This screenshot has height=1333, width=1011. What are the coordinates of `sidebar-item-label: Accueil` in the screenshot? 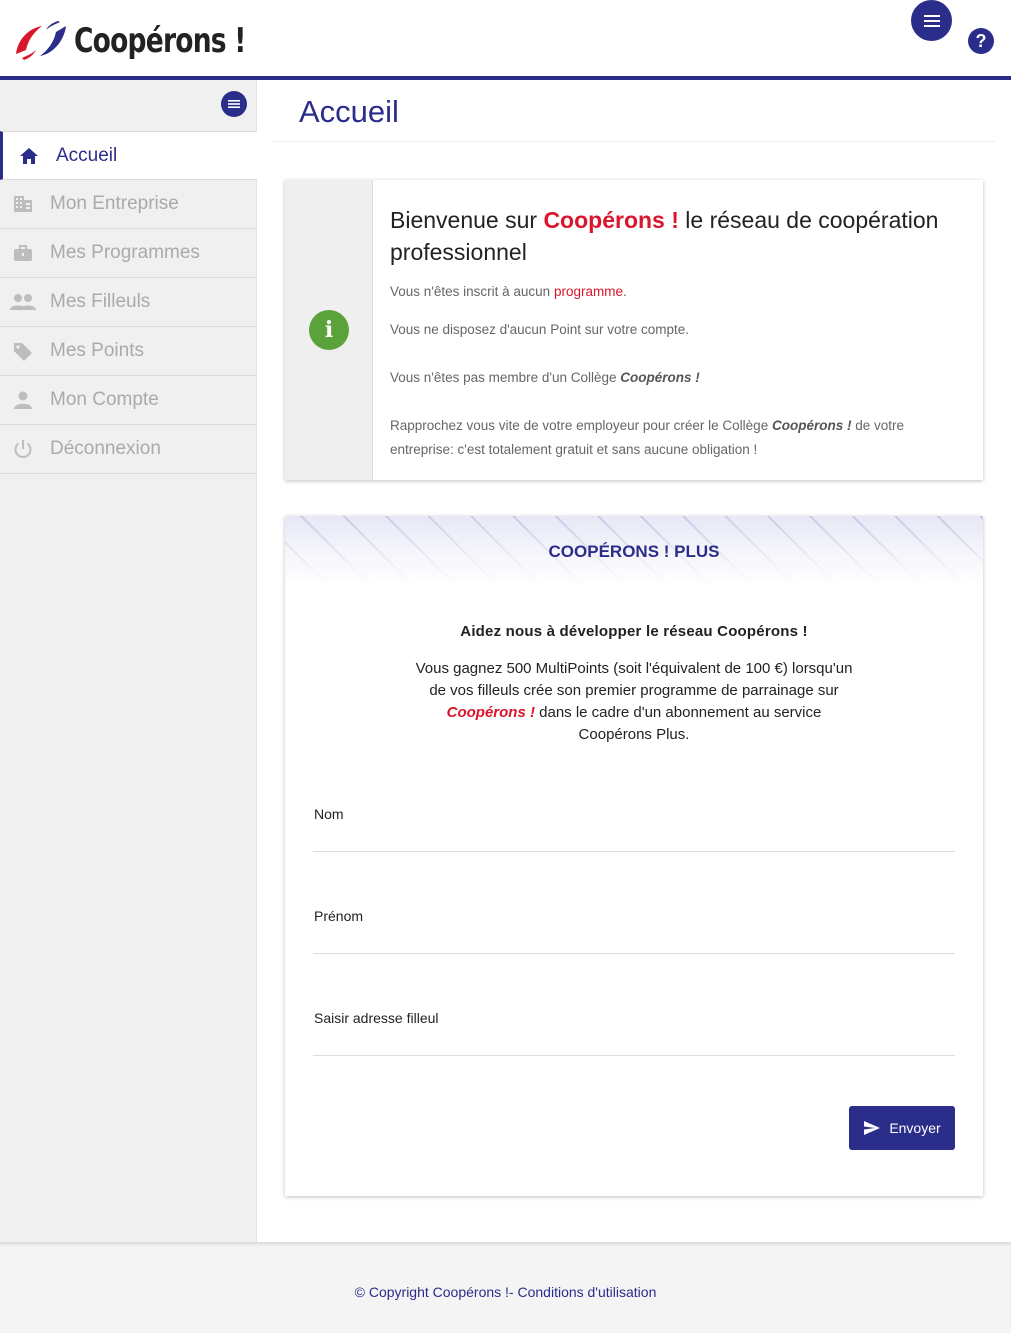 It's located at (87, 155).